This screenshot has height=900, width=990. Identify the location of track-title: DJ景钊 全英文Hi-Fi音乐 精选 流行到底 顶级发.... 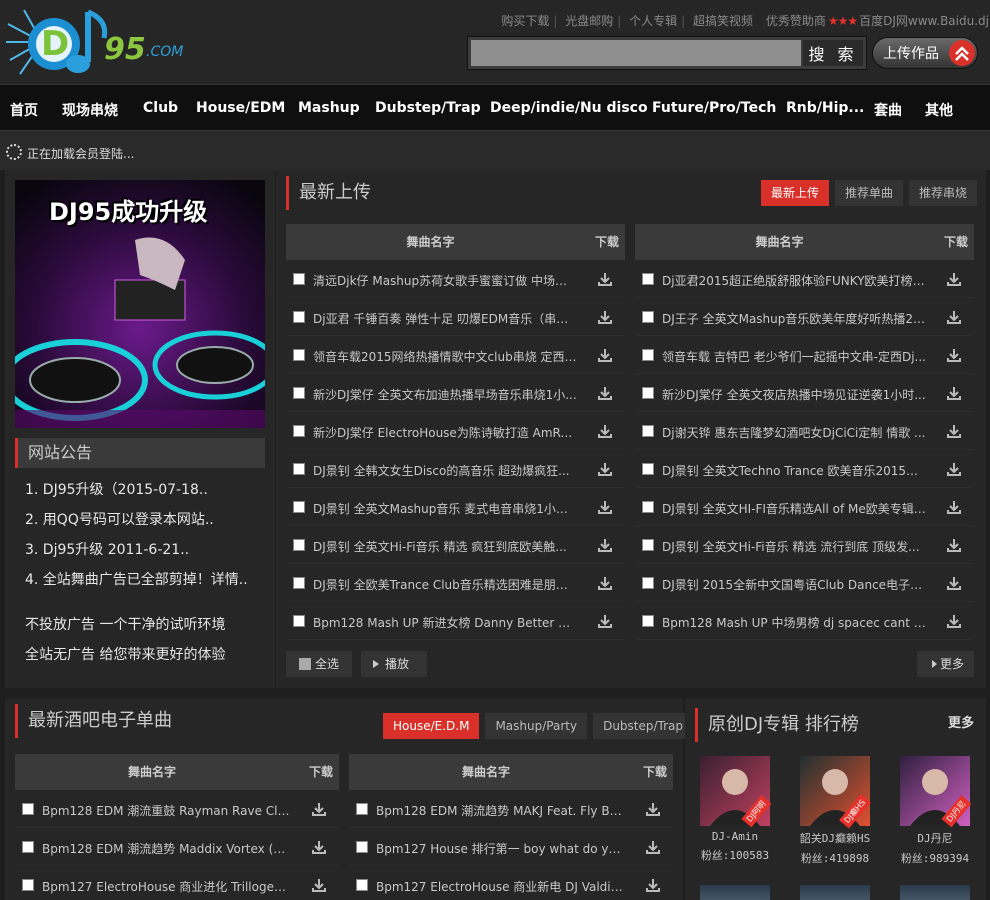
(794, 546).